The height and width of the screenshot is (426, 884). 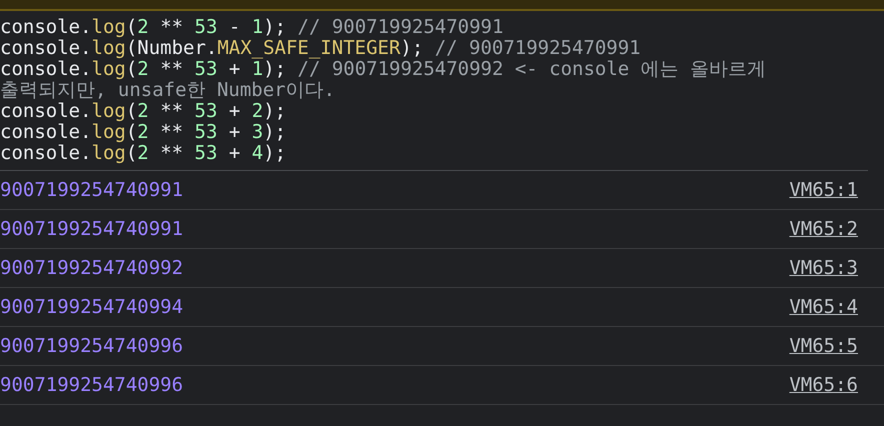 I want to click on code-line: console.log(2 ** 53 + 1); // 900719925470992 <- console 에는 올바르게 출력되지만, unsafe한 Number이다., so click(x=384, y=80).